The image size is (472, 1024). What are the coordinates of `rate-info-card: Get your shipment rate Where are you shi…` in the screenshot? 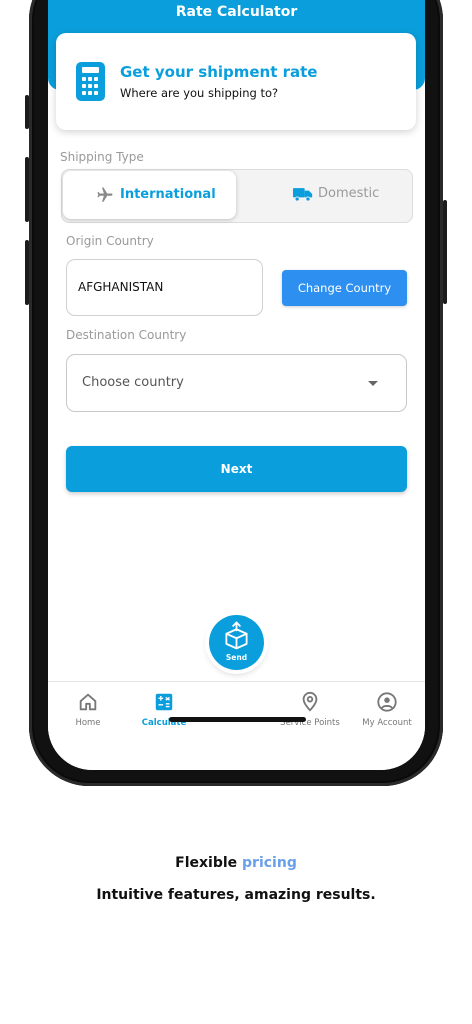 It's located at (236, 81).